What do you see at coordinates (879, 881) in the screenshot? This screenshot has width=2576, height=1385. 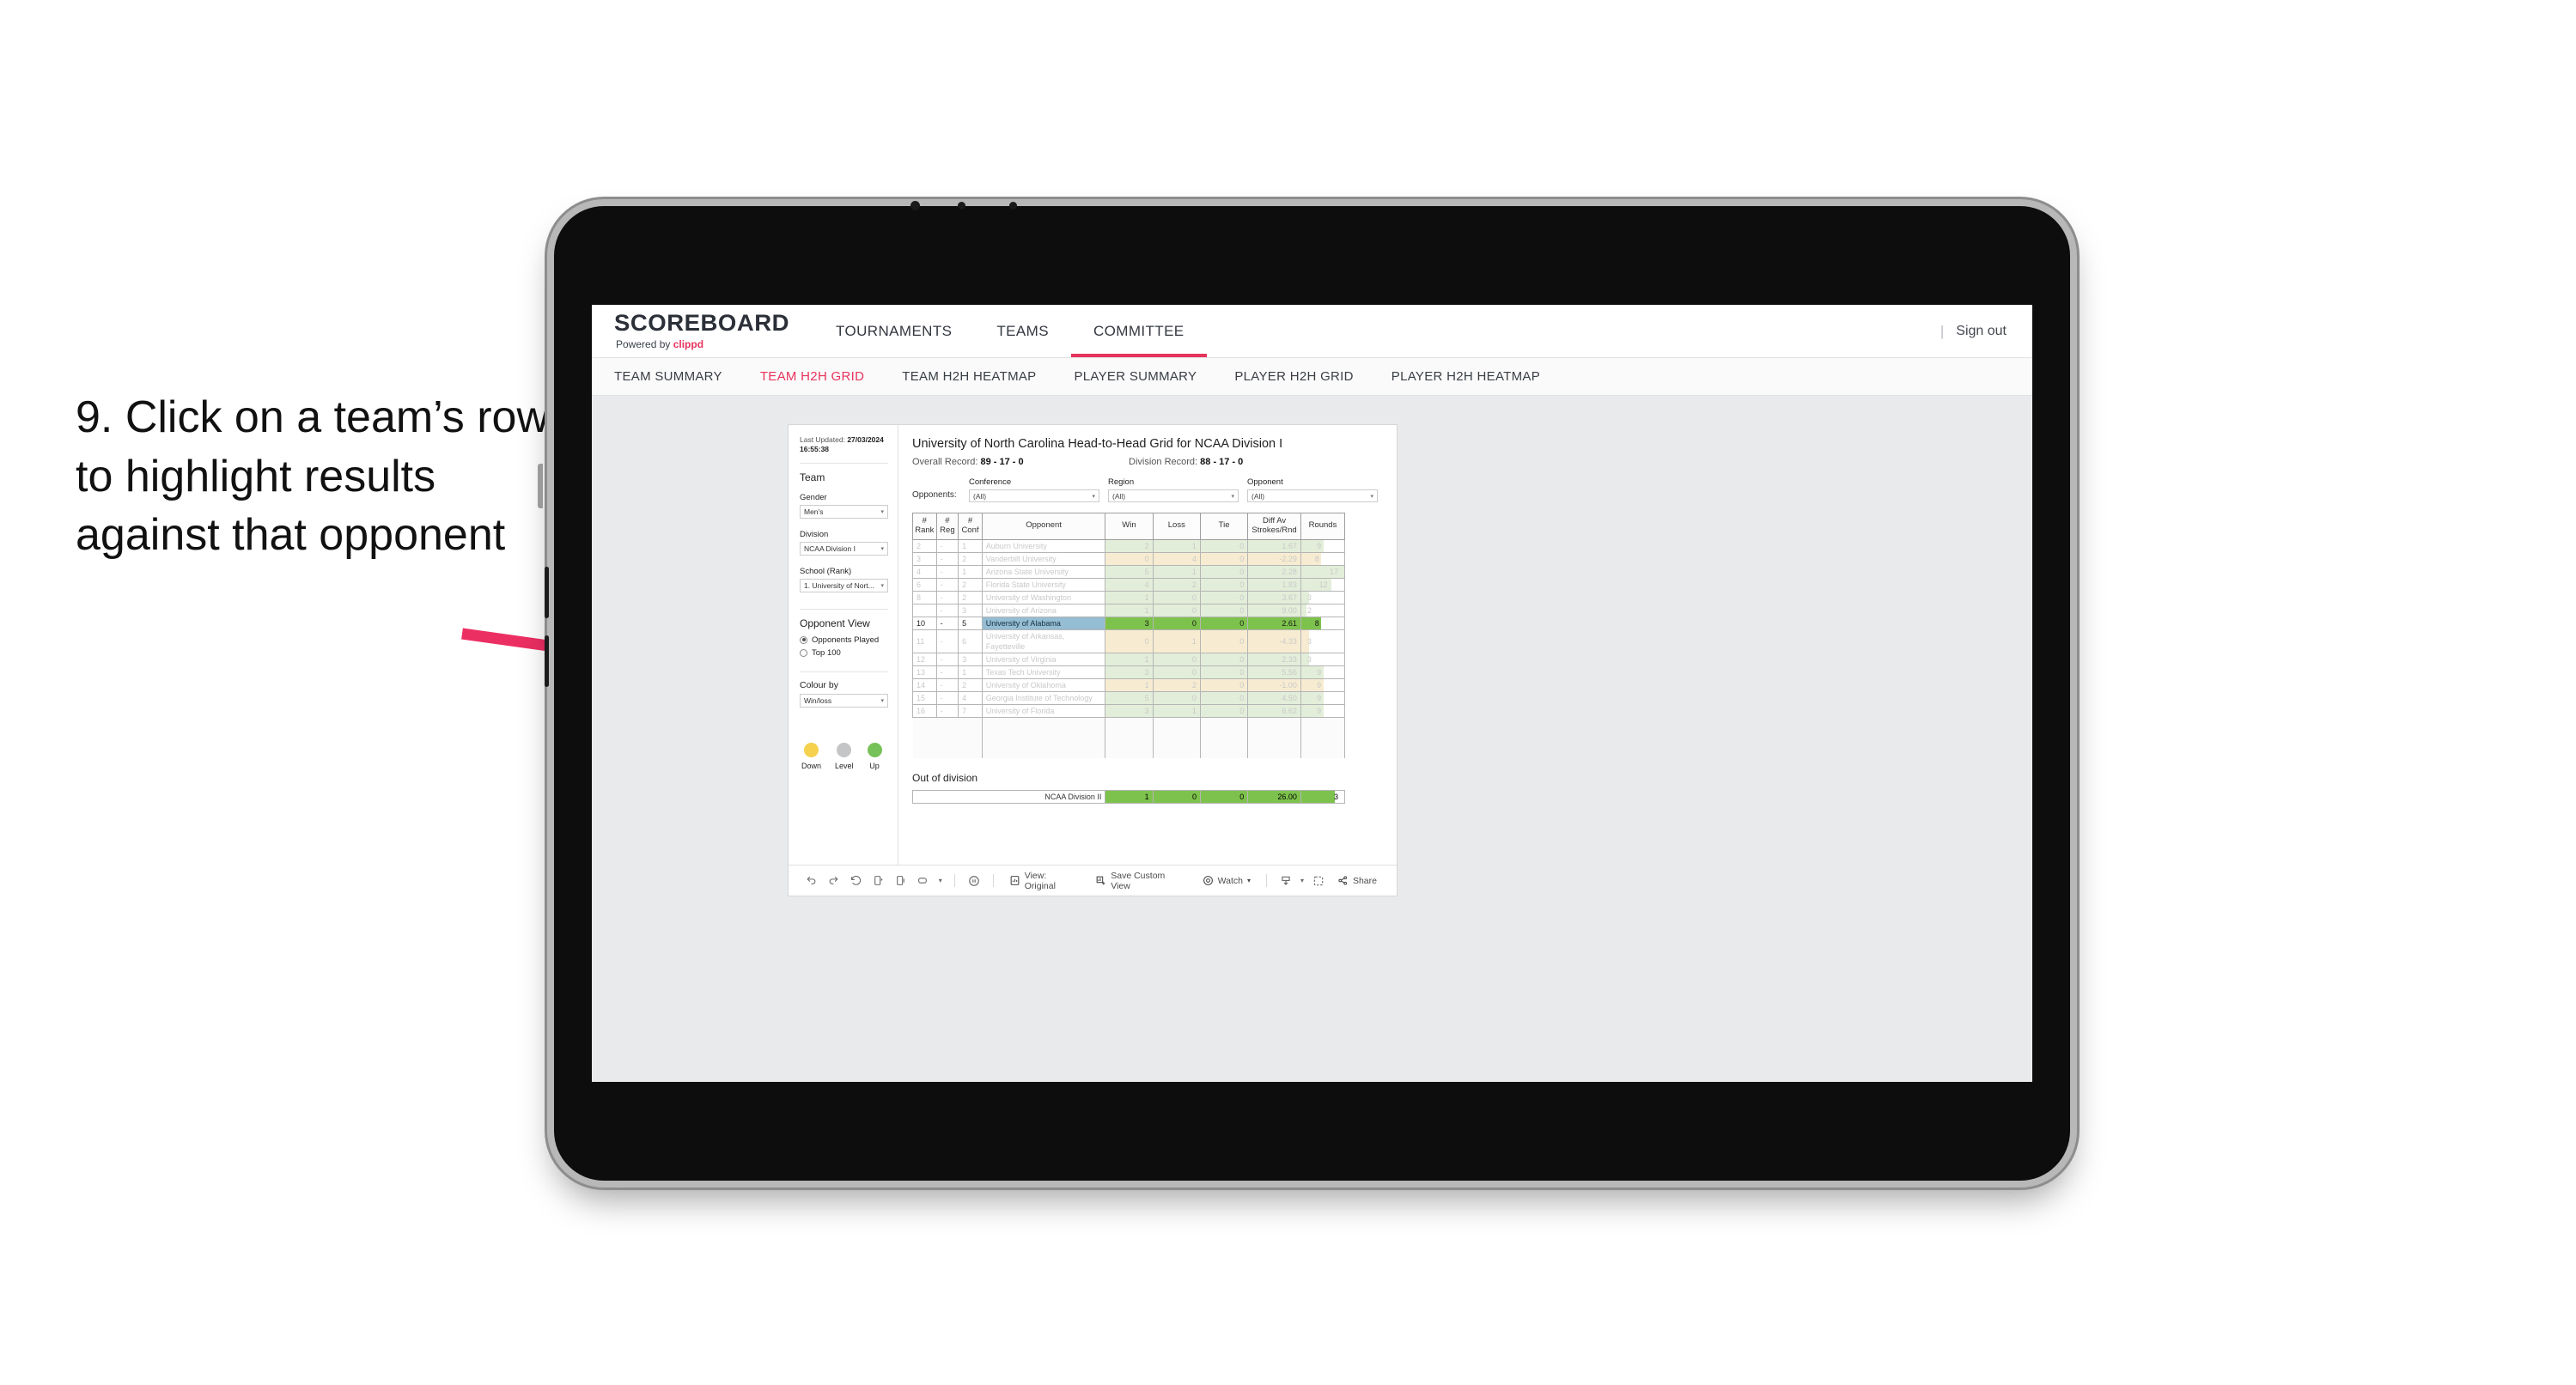 I see `refresh-icon` at bounding box center [879, 881].